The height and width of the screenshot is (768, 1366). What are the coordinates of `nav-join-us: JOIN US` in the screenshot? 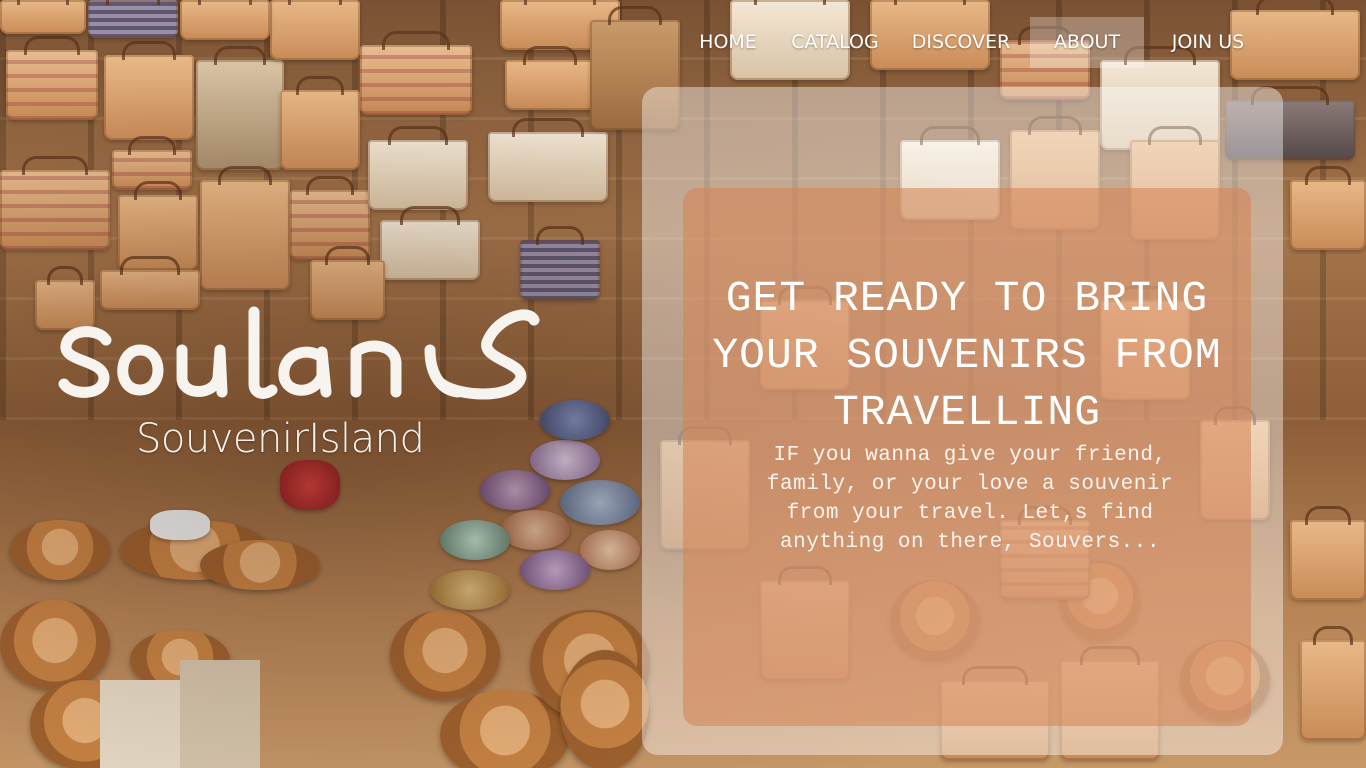 It's located at (1208, 42).